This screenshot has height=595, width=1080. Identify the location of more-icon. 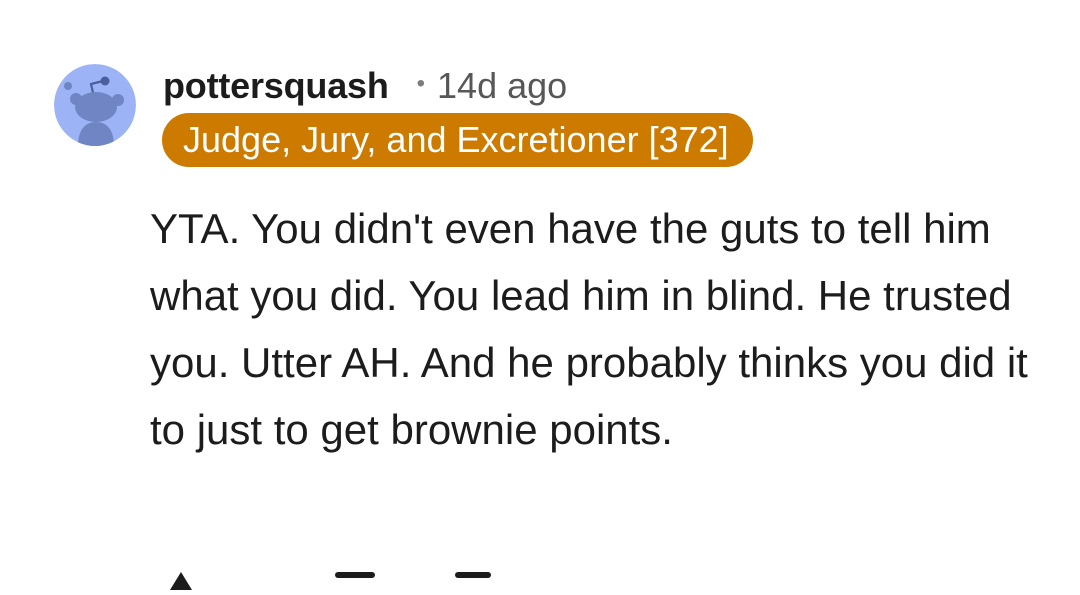
(473, 575).